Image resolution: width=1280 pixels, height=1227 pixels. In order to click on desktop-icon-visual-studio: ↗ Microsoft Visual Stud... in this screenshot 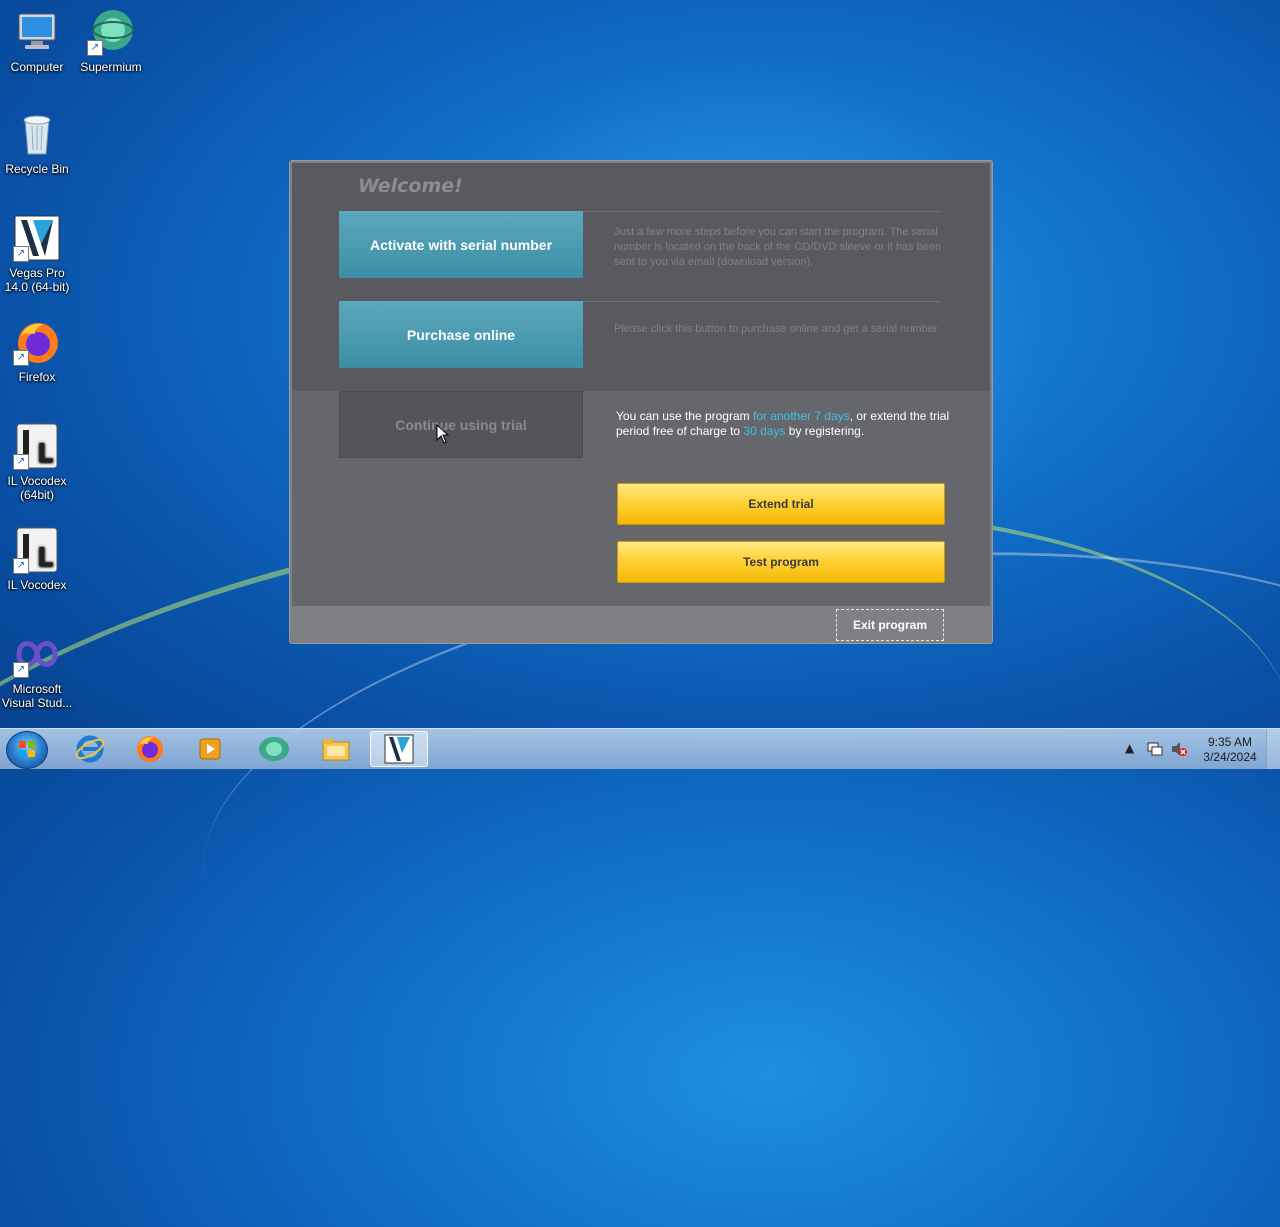, I will do `click(37, 670)`.